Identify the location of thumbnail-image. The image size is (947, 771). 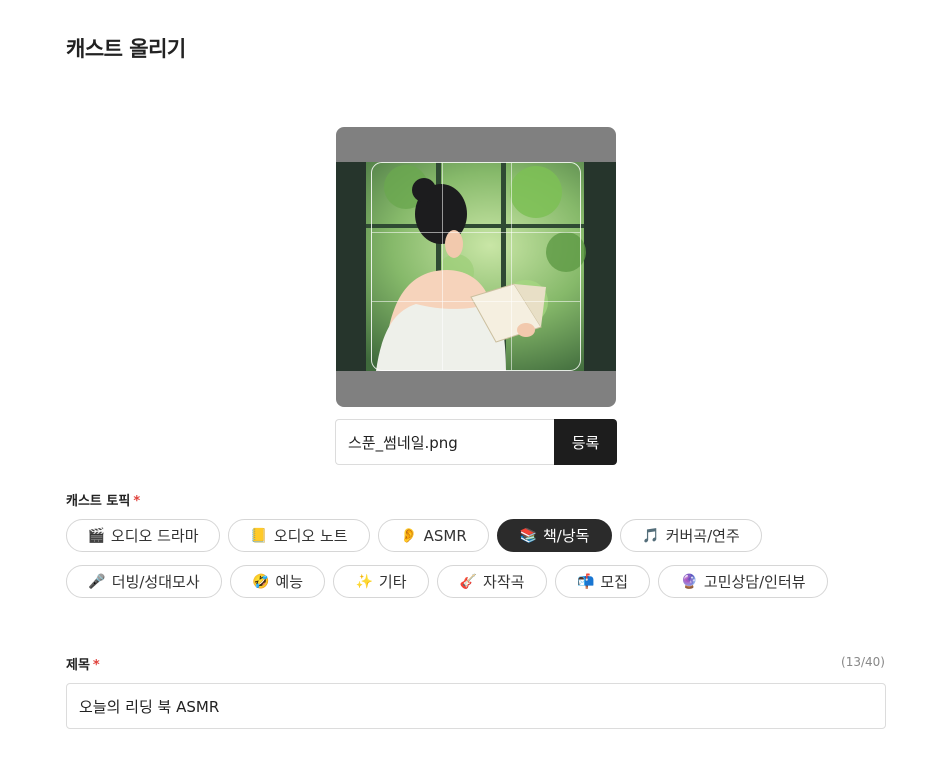
(476, 266).